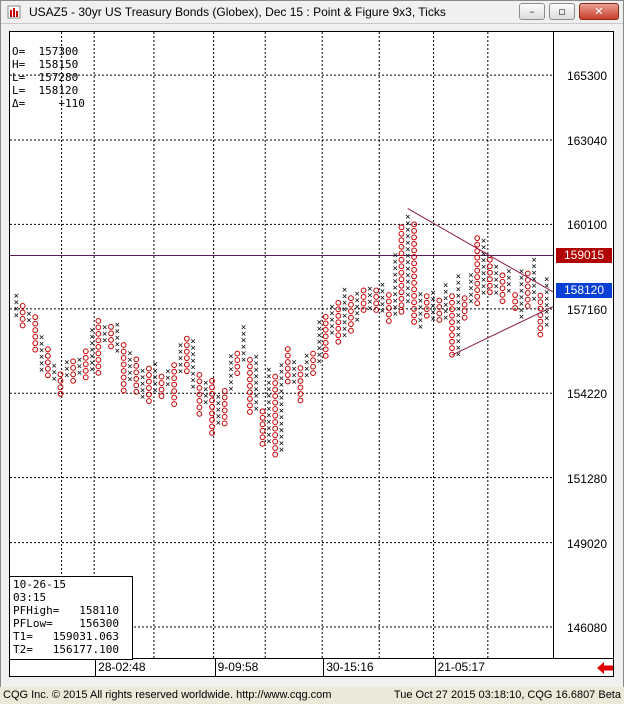 This screenshot has height=704, width=624. I want to click on current-price-tag: 158120, so click(584, 291).